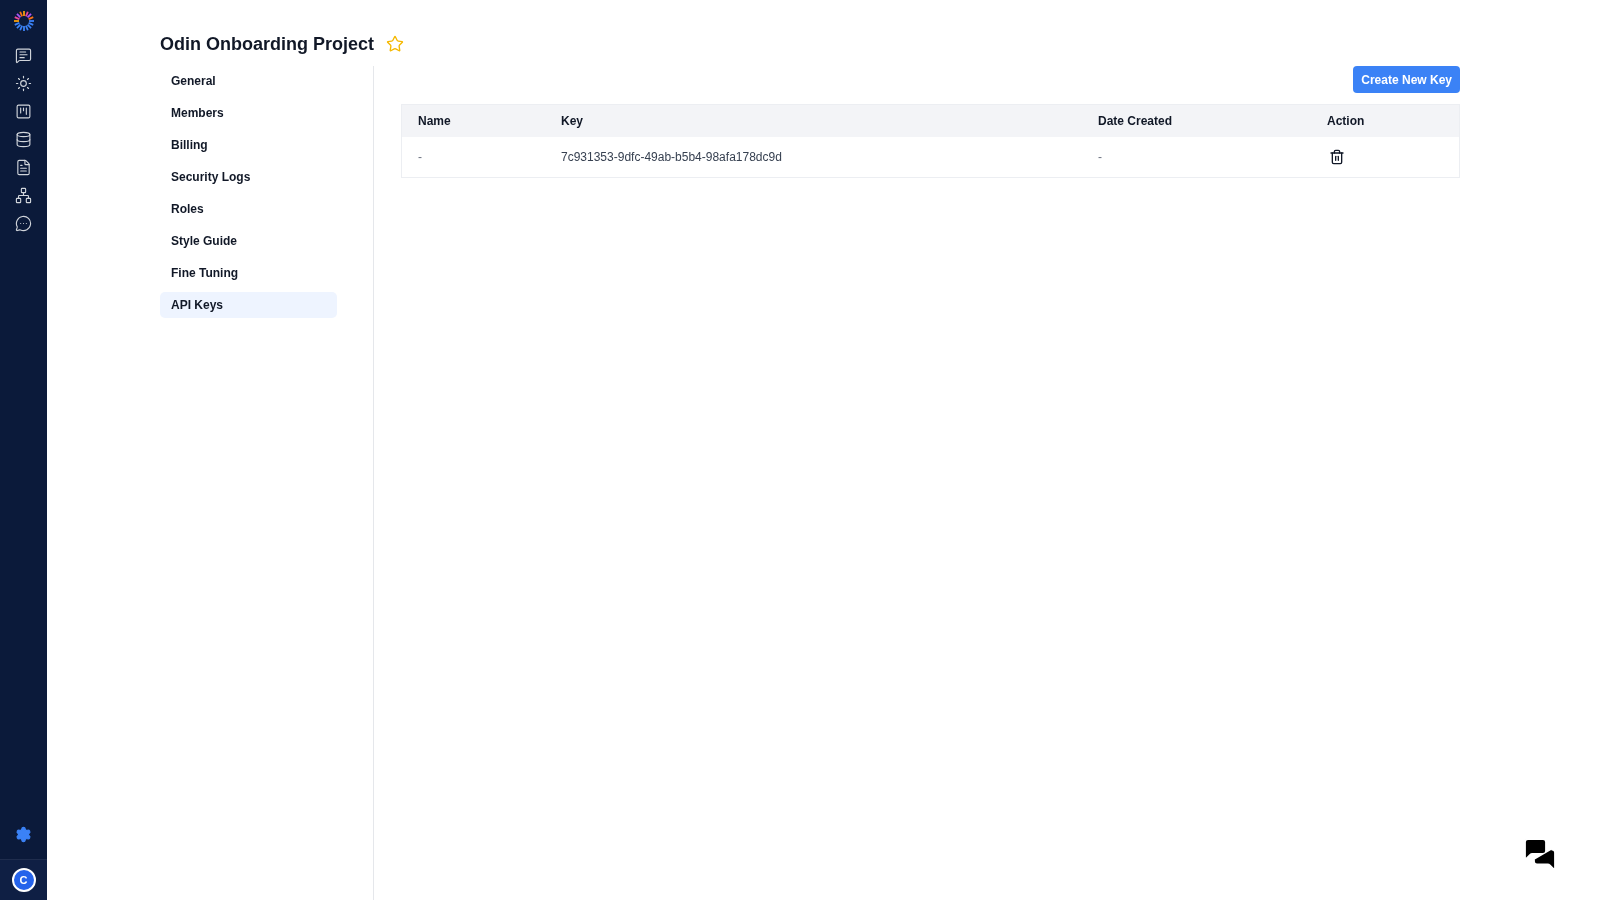  What do you see at coordinates (23, 880) in the screenshot?
I see `user-avatar: C` at bounding box center [23, 880].